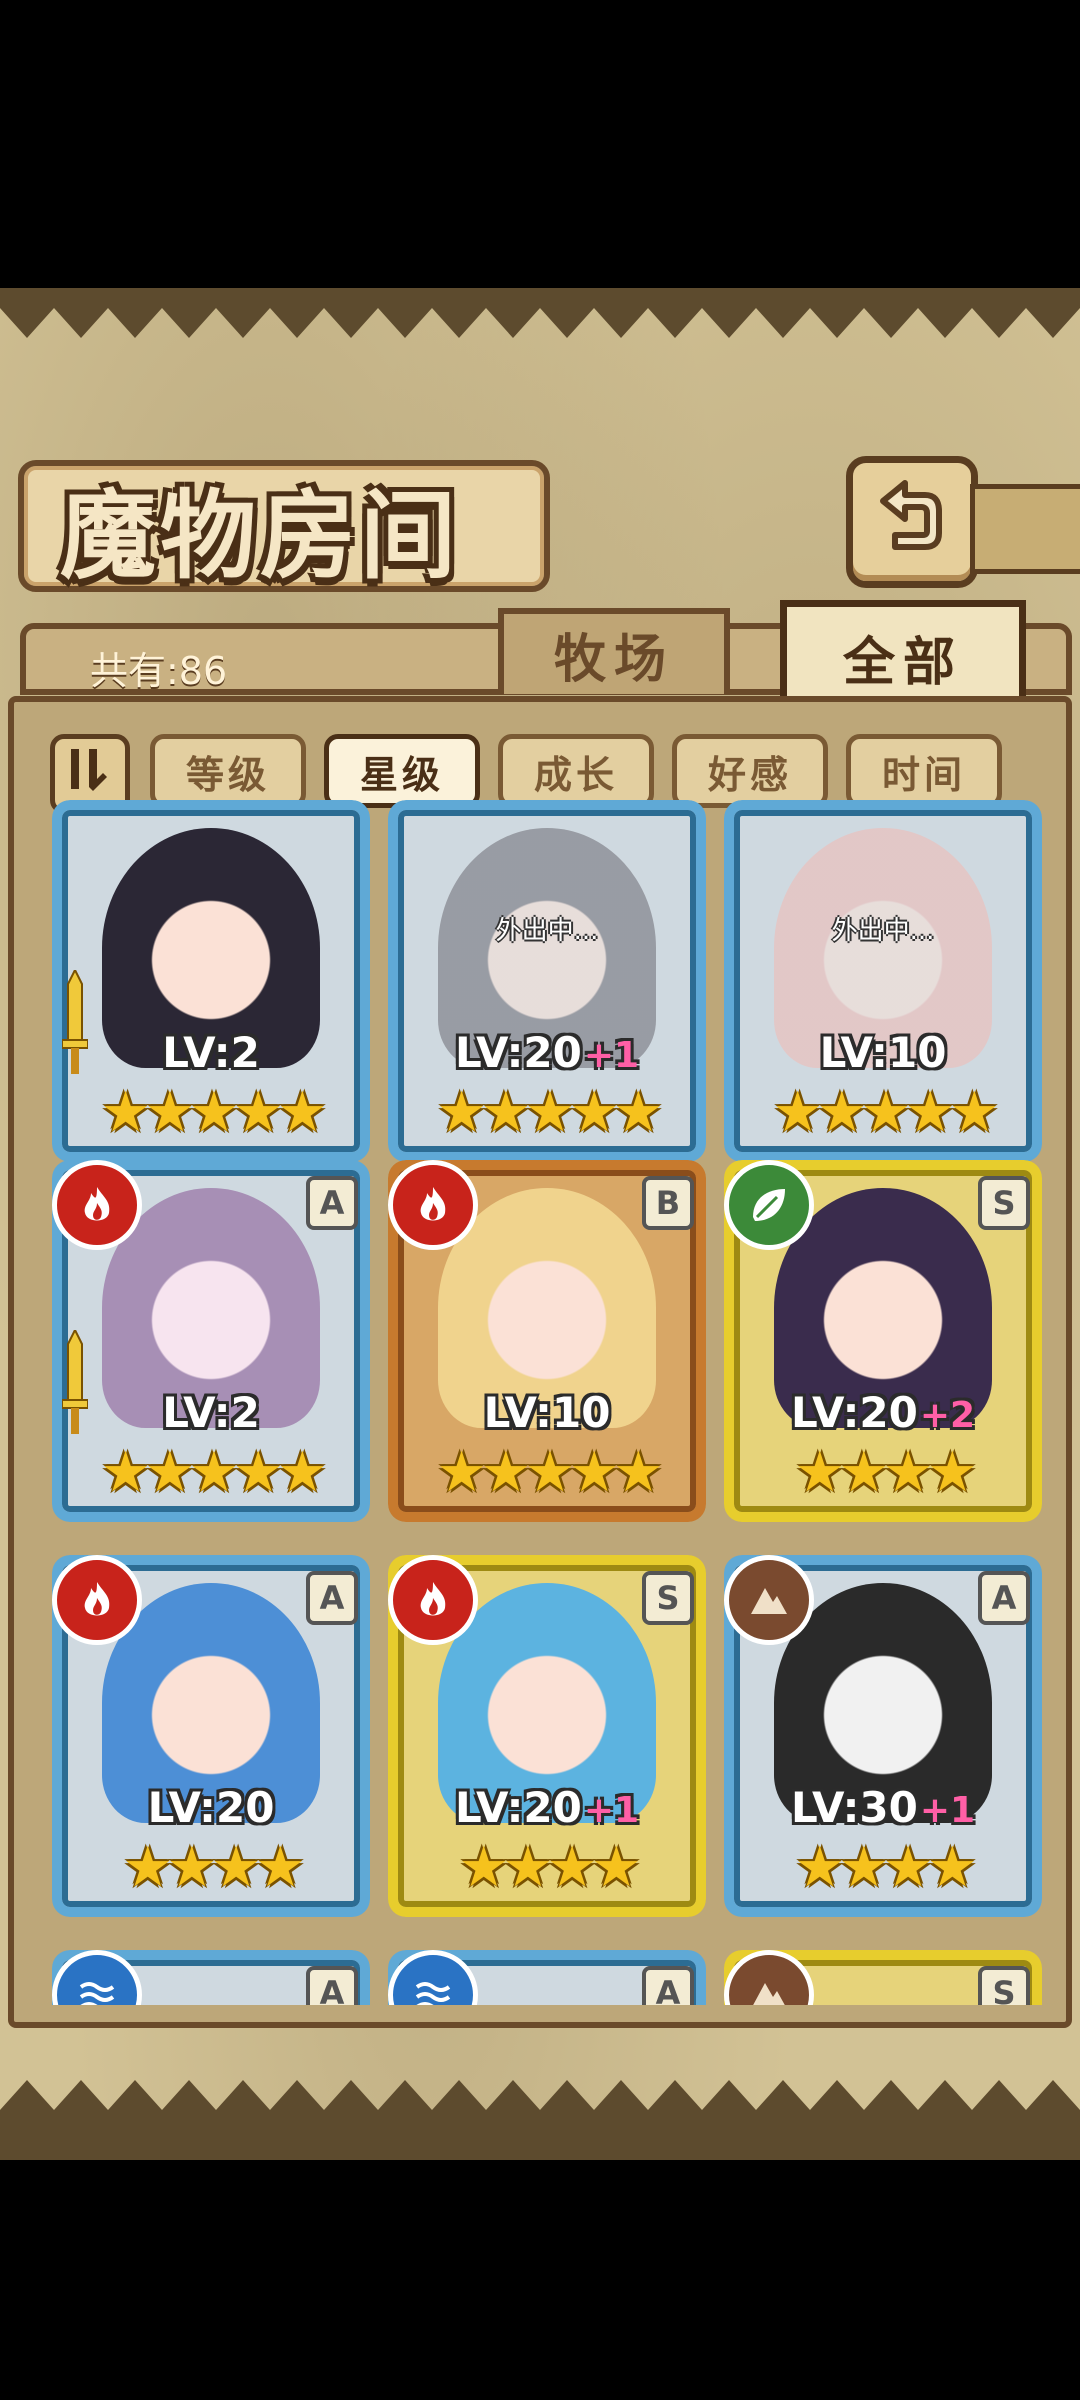  What do you see at coordinates (211, 1341) in the screenshot?
I see `monster-card: A LV:2 ★★★★★` at bounding box center [211, 1341].